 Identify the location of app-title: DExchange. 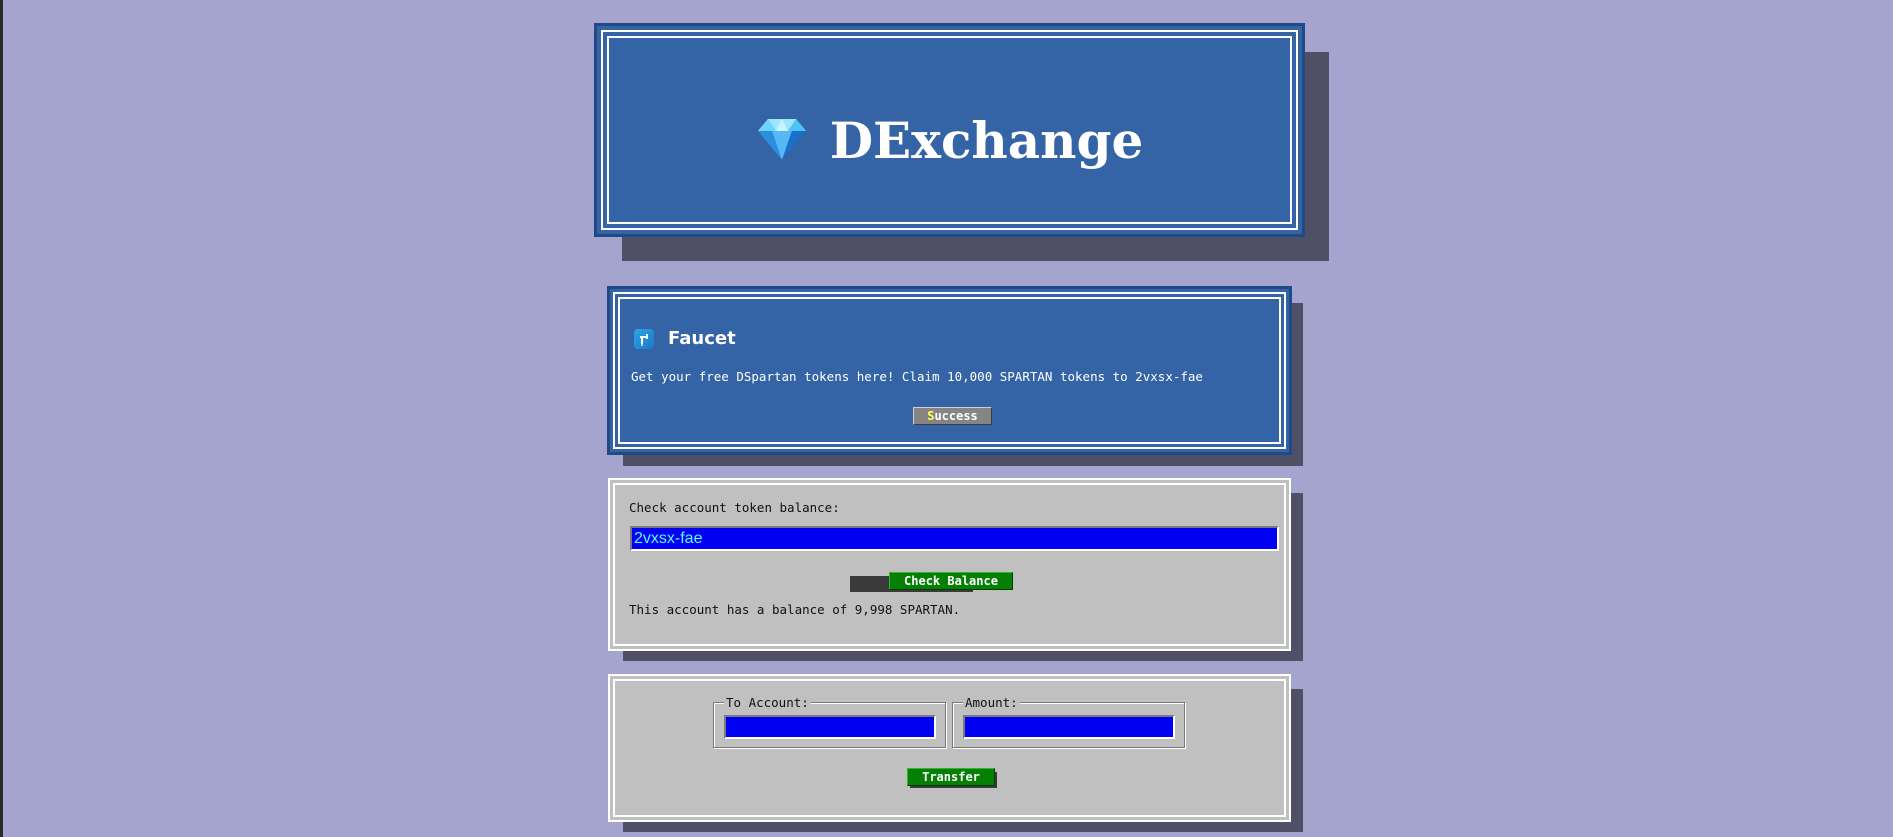
(986, 140).